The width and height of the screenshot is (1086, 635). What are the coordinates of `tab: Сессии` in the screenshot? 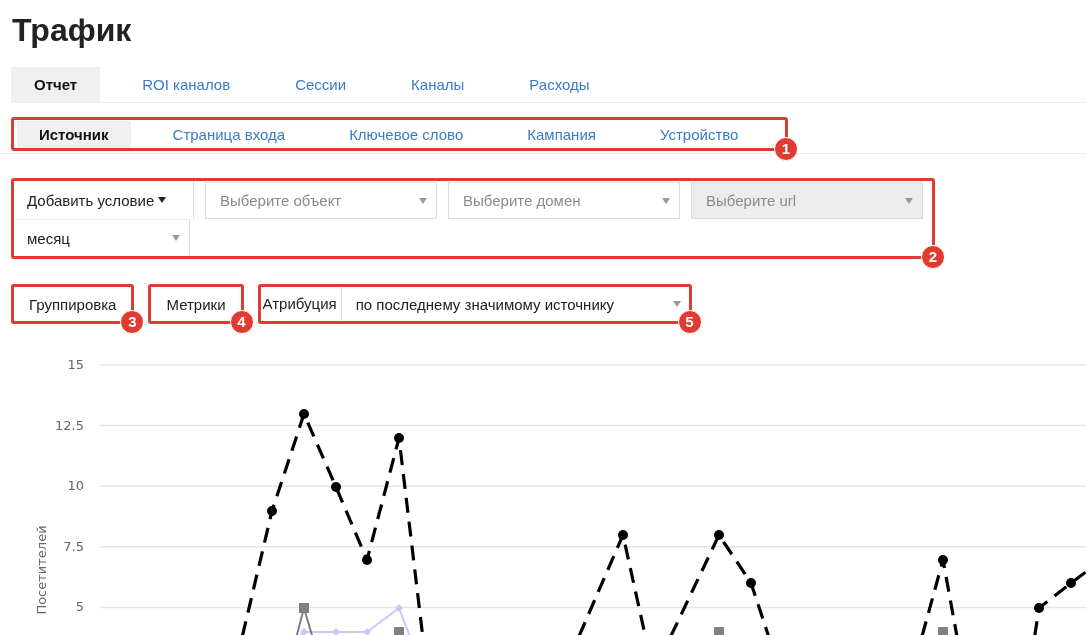 It's located at (321, 84).